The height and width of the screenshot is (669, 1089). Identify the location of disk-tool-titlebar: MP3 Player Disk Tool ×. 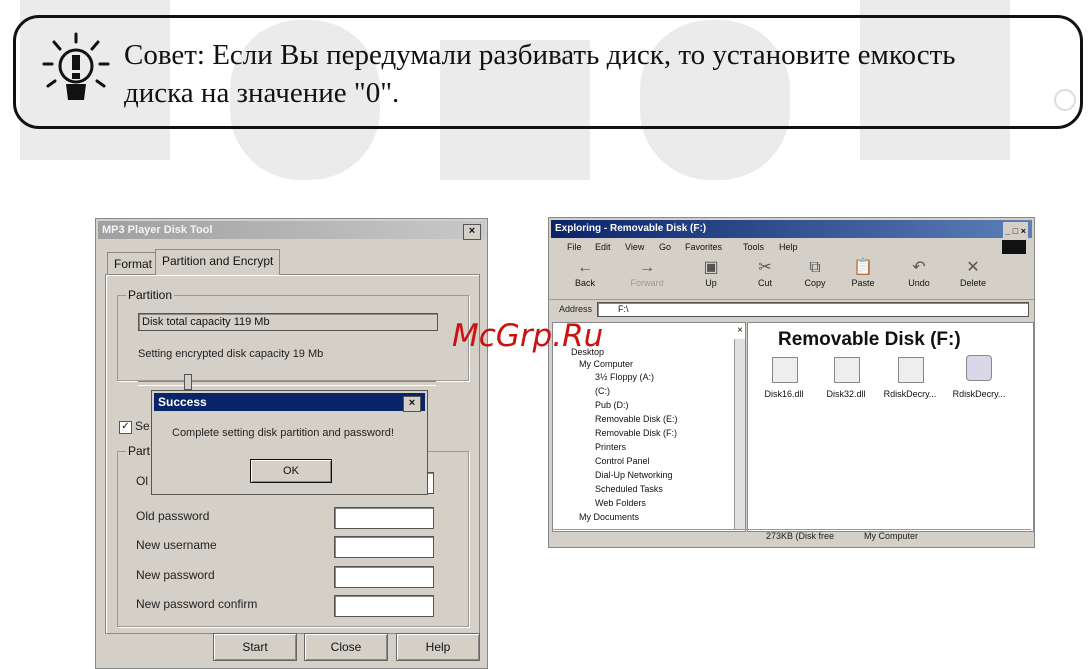
(291, 230).